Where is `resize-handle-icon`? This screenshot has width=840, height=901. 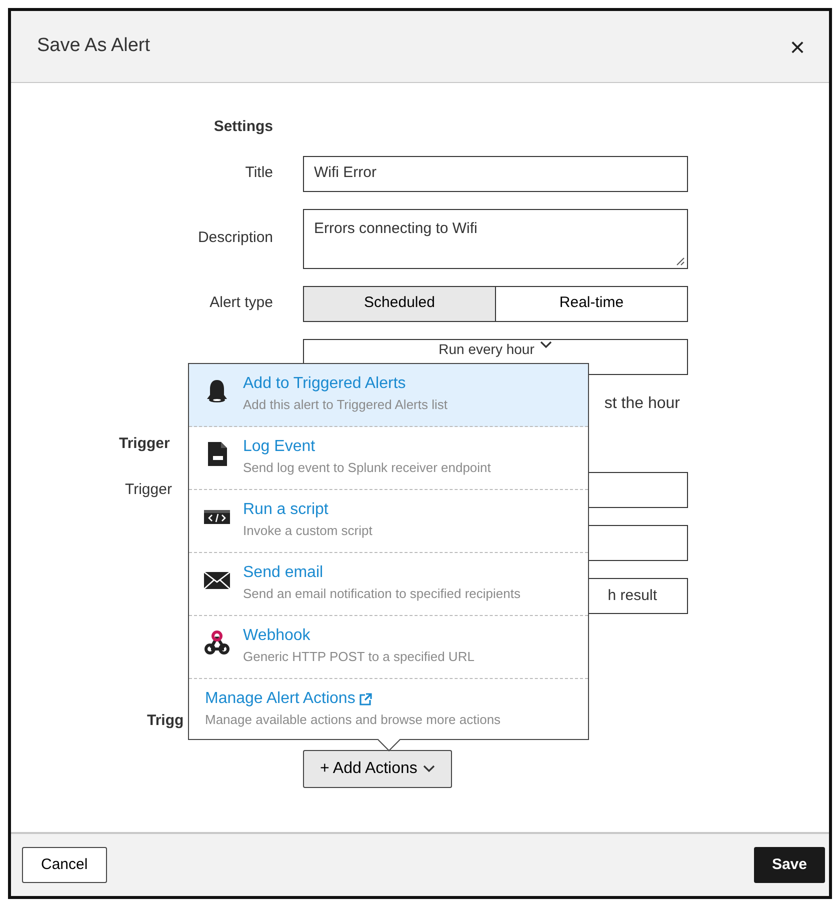 resize-handle-icon is located at coordinates (680, 261).